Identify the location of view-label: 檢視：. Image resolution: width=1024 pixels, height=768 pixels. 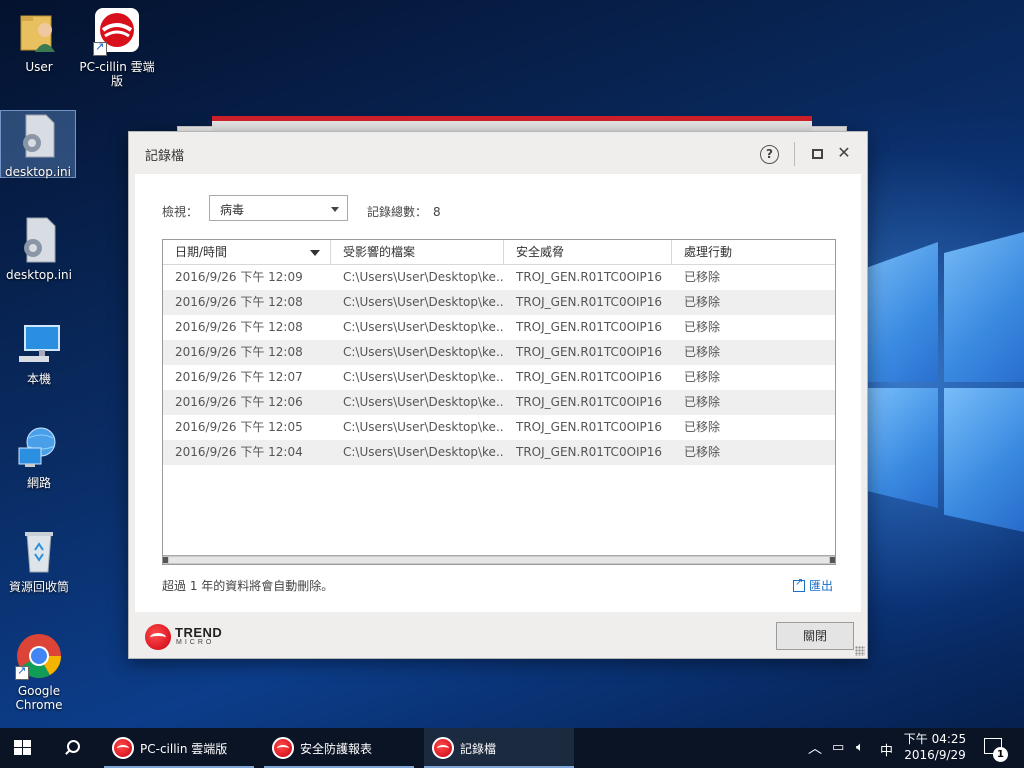
(180, 212).